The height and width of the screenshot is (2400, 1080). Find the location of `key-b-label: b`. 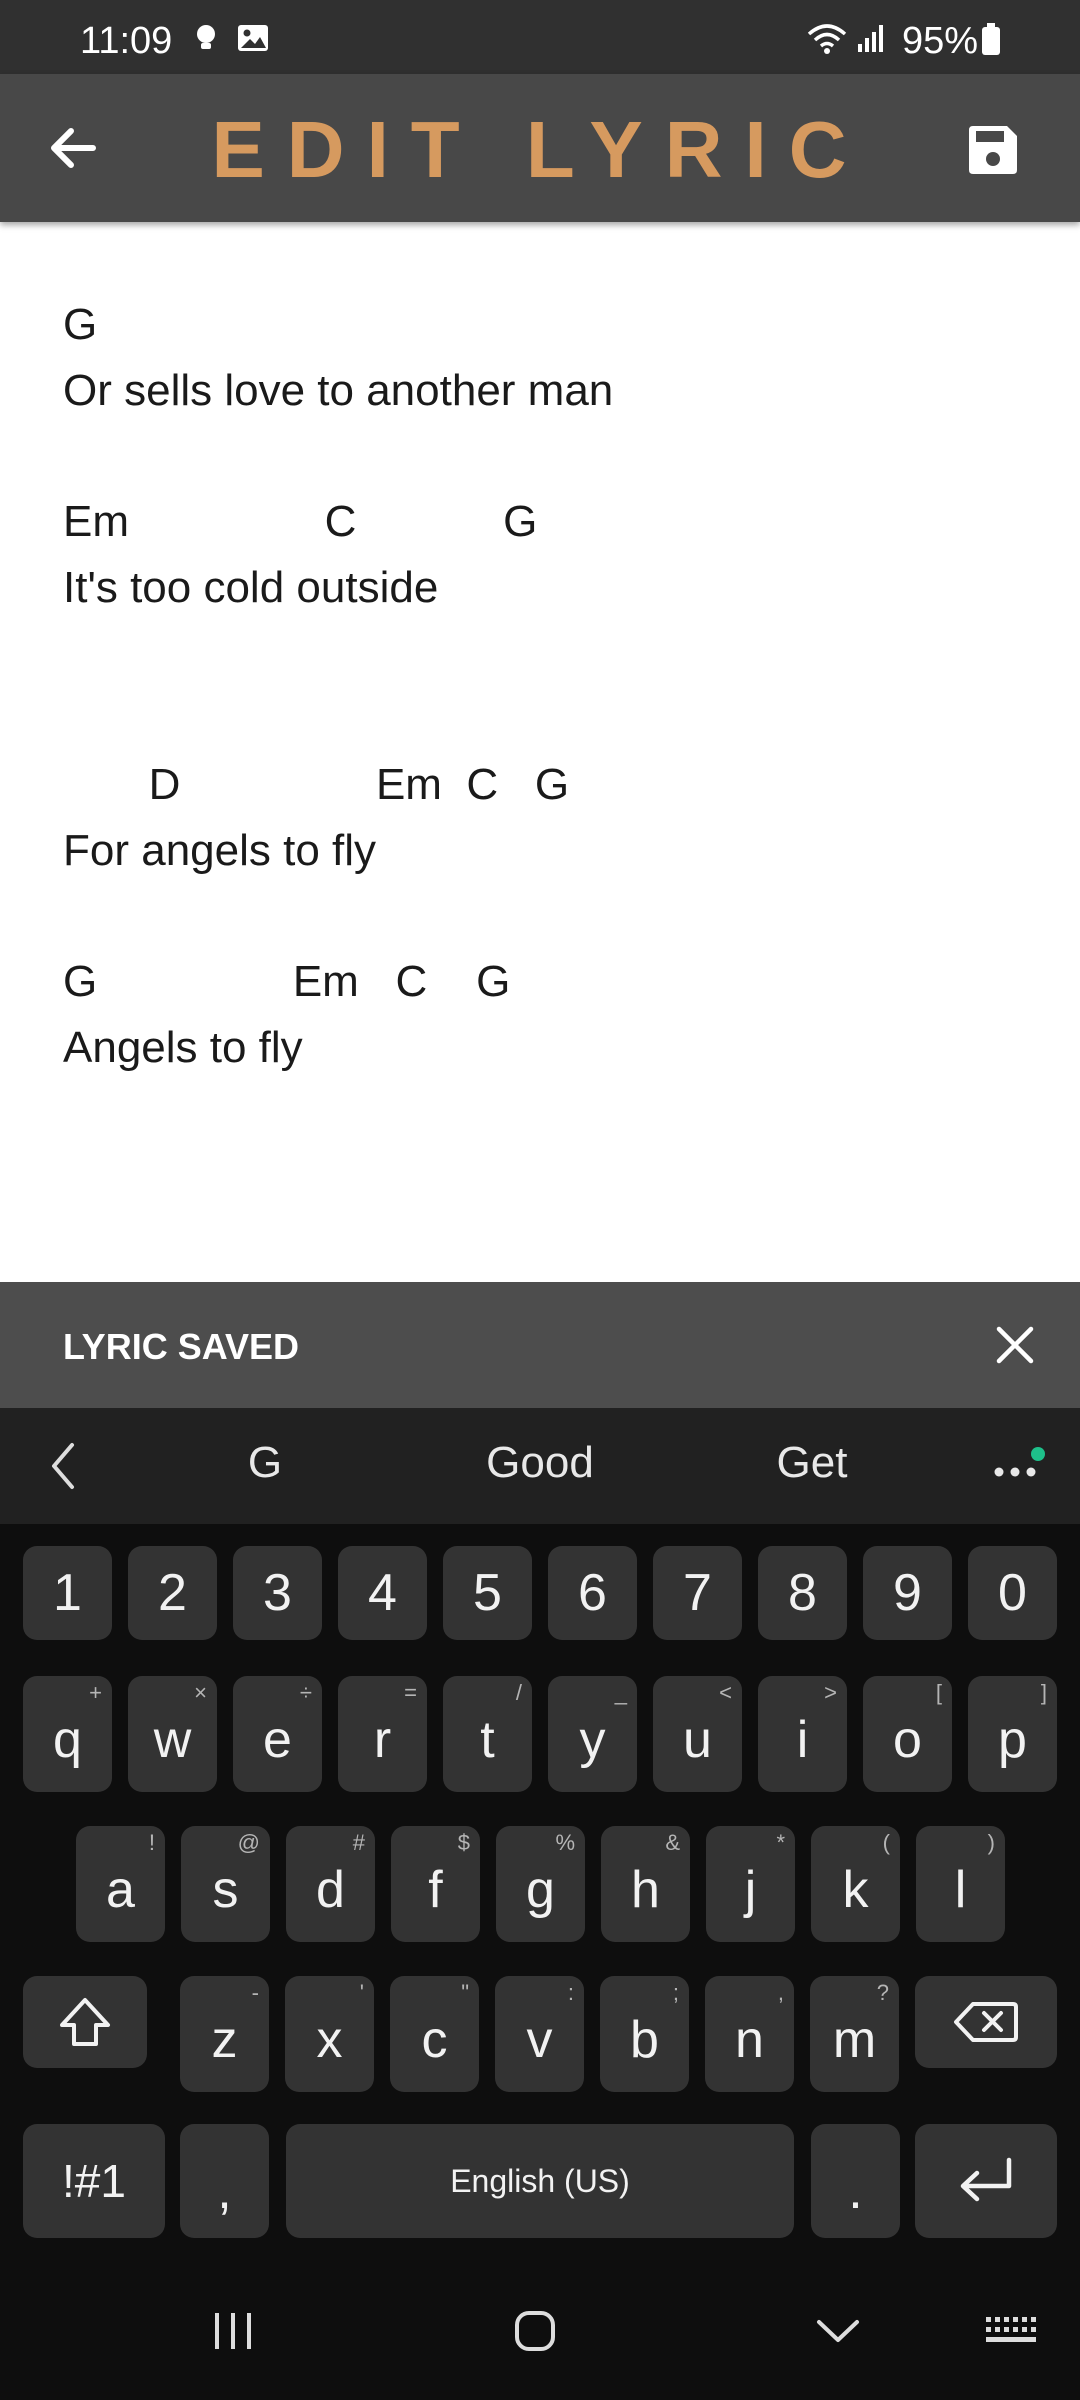

key-b-label: b is located at coordinates (644, 2040).